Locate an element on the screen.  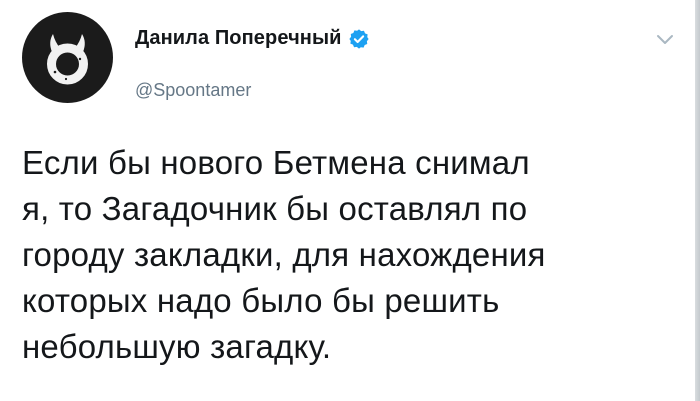
display-name: Данила Поперечный is located at coordinates (238, 38).